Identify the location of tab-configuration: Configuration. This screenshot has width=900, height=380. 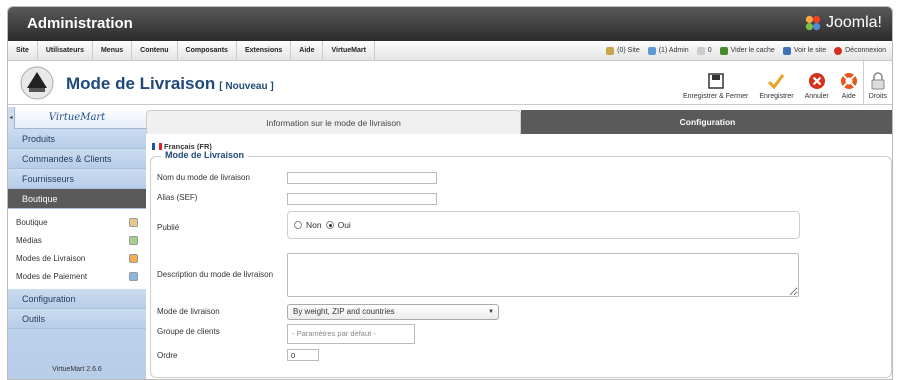
(706, 122).